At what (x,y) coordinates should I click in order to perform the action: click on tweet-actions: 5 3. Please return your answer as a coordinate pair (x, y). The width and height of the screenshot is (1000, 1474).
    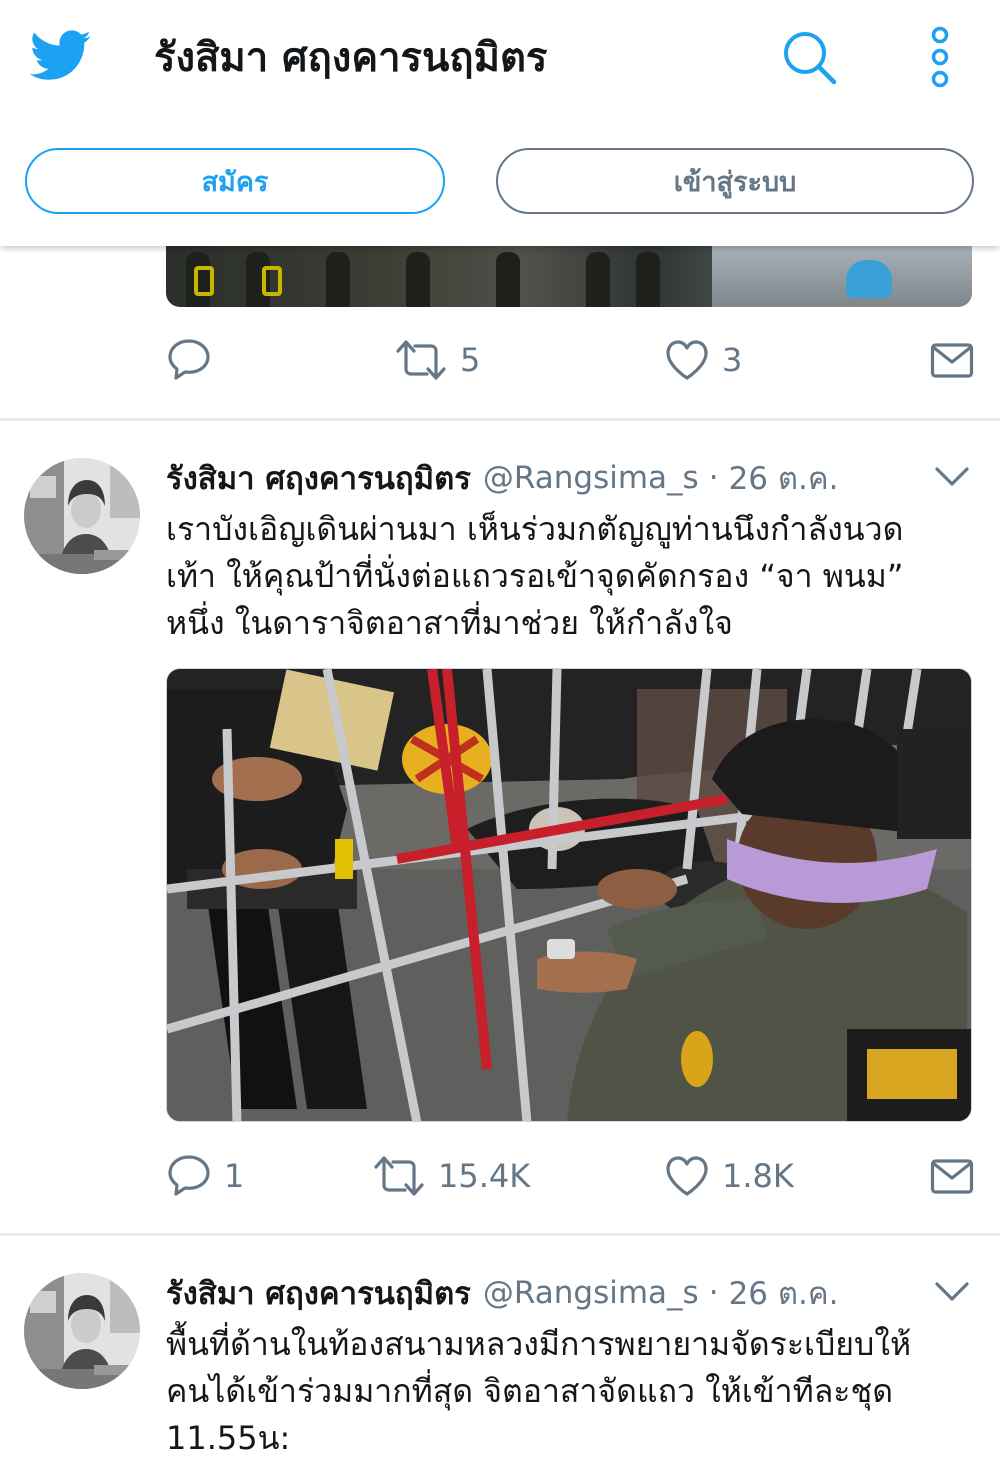
    Looking at the image, I should click on (570, 360).